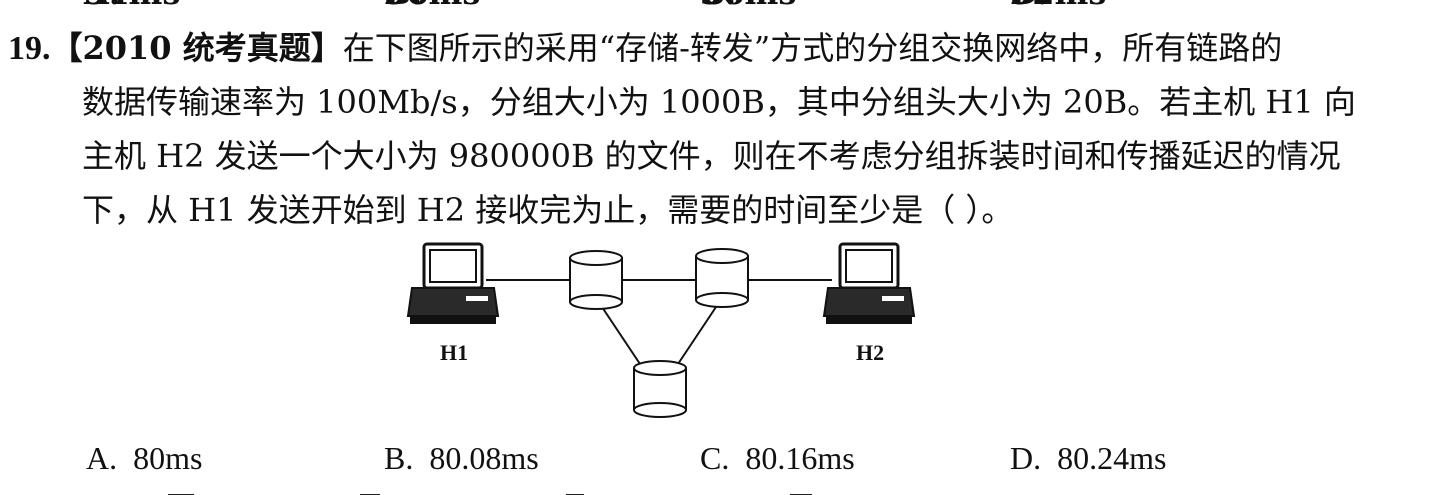  Describe the element at coordinates (869, 283) in the screenshot. I see `host-h2-computer-icon` at that location.